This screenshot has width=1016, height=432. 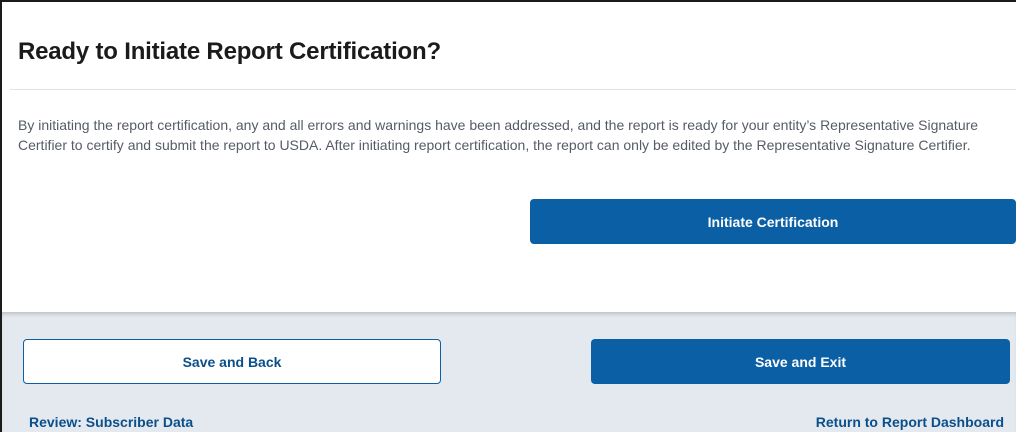 I want to click on page-title: Ready to Initiate Report Certification?, so click(x=229, y=51).